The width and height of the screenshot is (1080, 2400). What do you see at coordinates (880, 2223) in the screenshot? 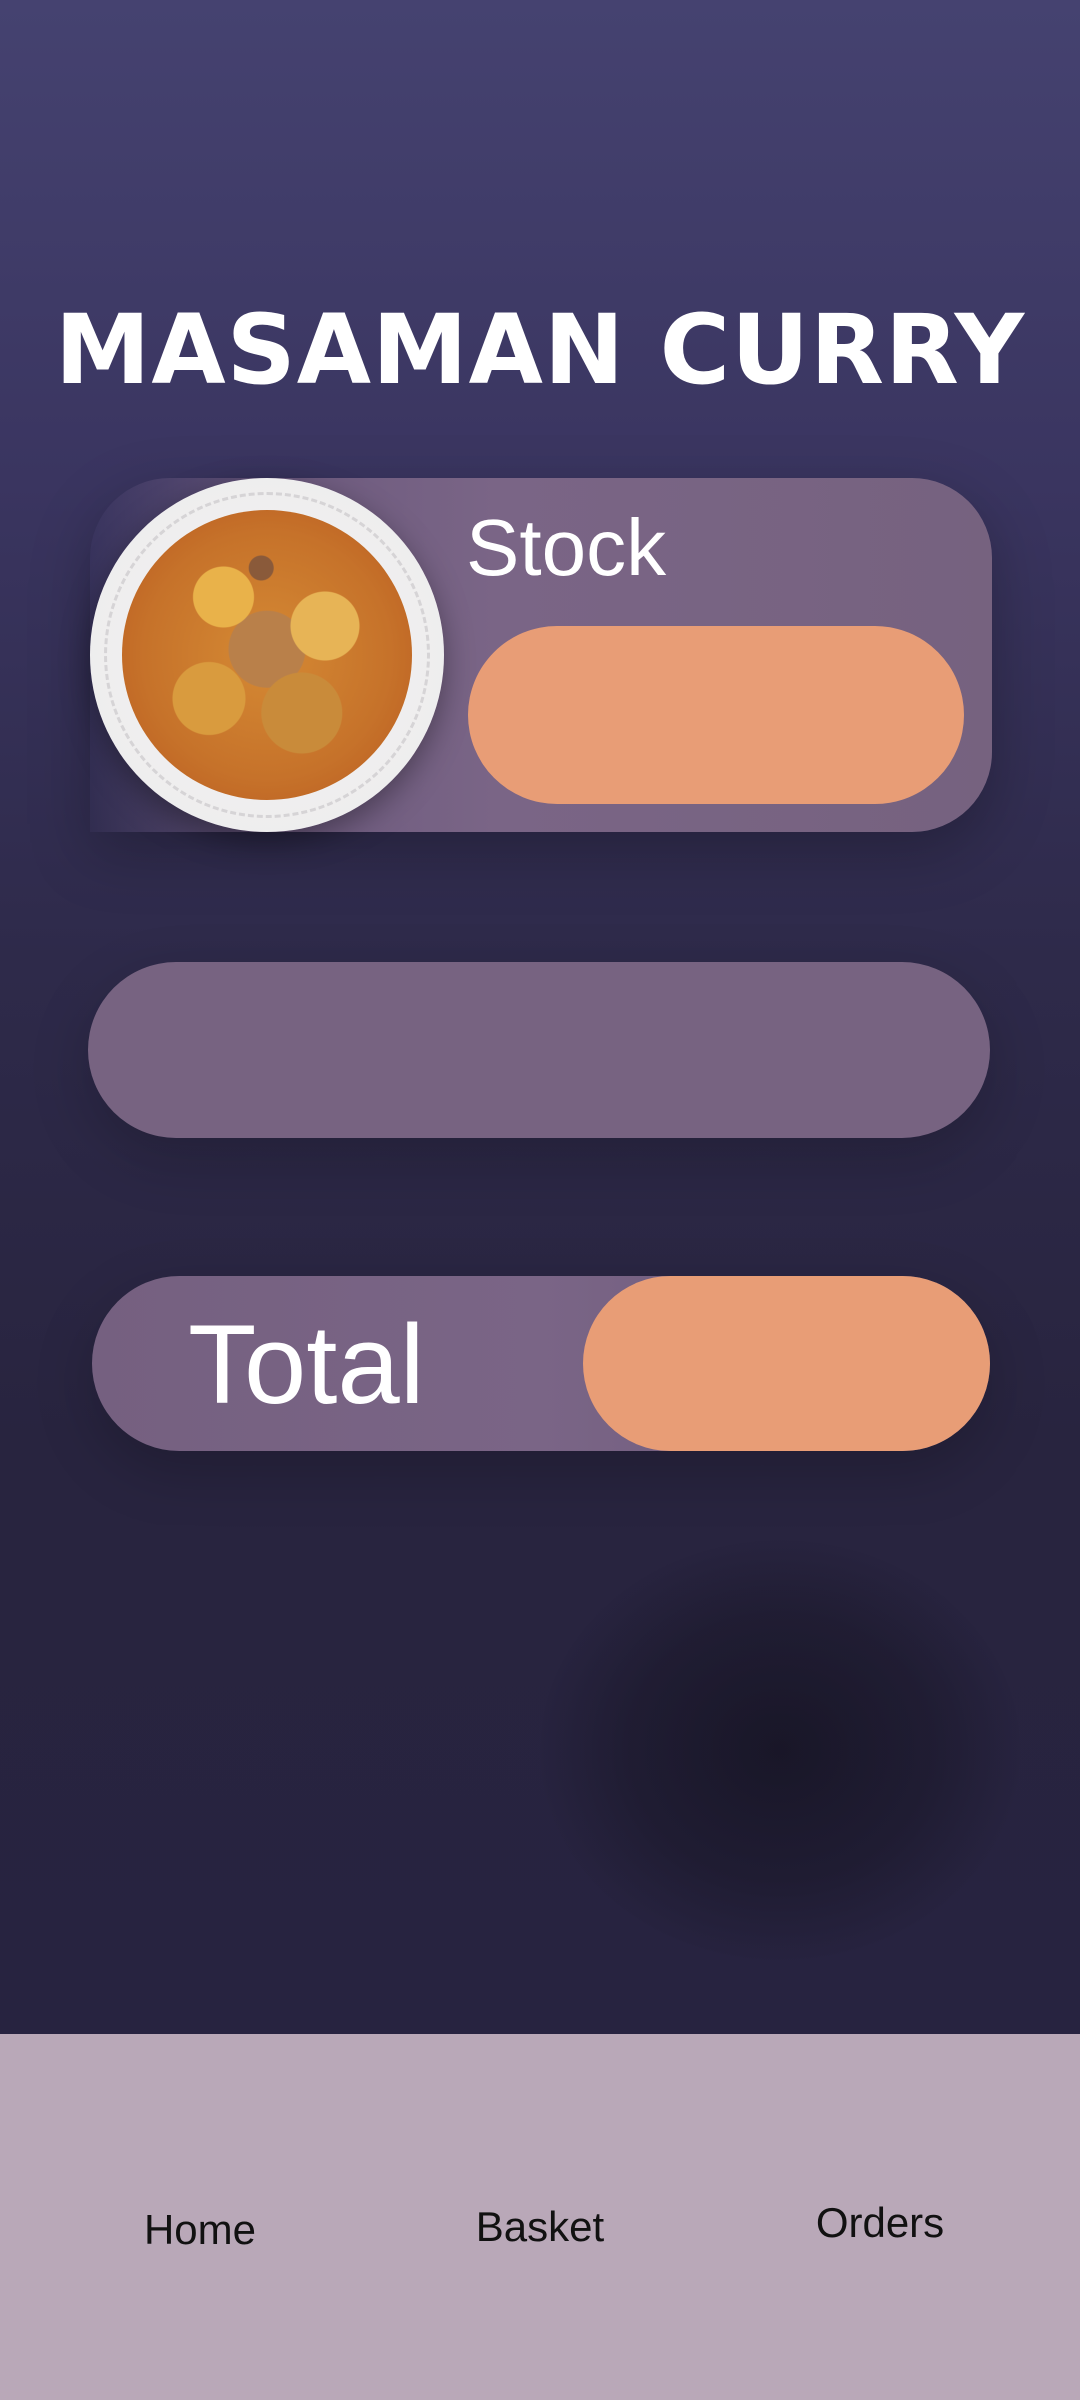
I see `nav-orders: Orders` at bounding box center [880, 2223].